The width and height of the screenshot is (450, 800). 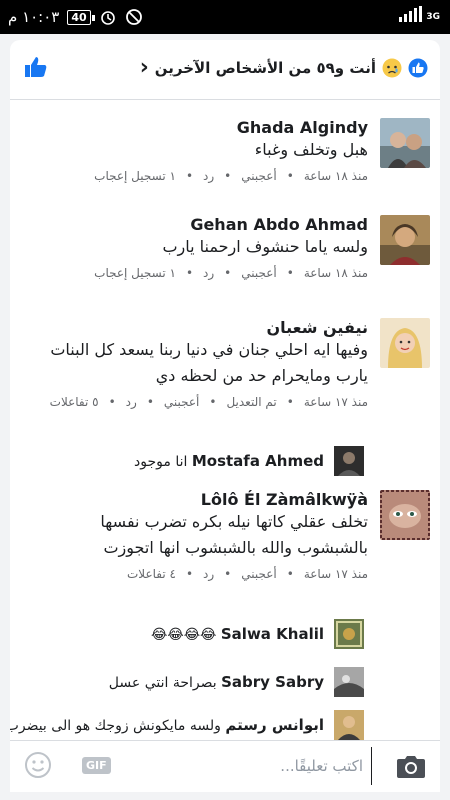 What do you see at coordinates (272, 634) in the screenshot?
I see `reply-author: Salwa Khalil` at bounding box center [272, 634].